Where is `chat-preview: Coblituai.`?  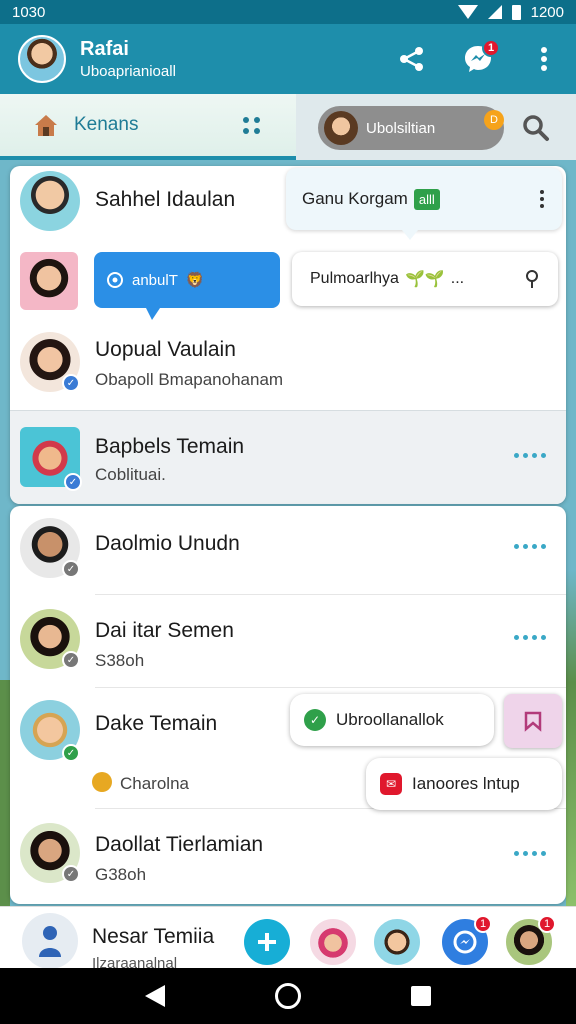
chat-preview: Coblituai. is located at coordinates (130, 474).